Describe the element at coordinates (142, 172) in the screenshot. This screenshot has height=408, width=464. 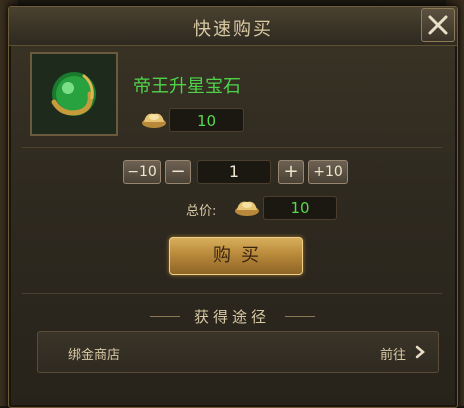
I see `minus-10-button: −10` at that location.